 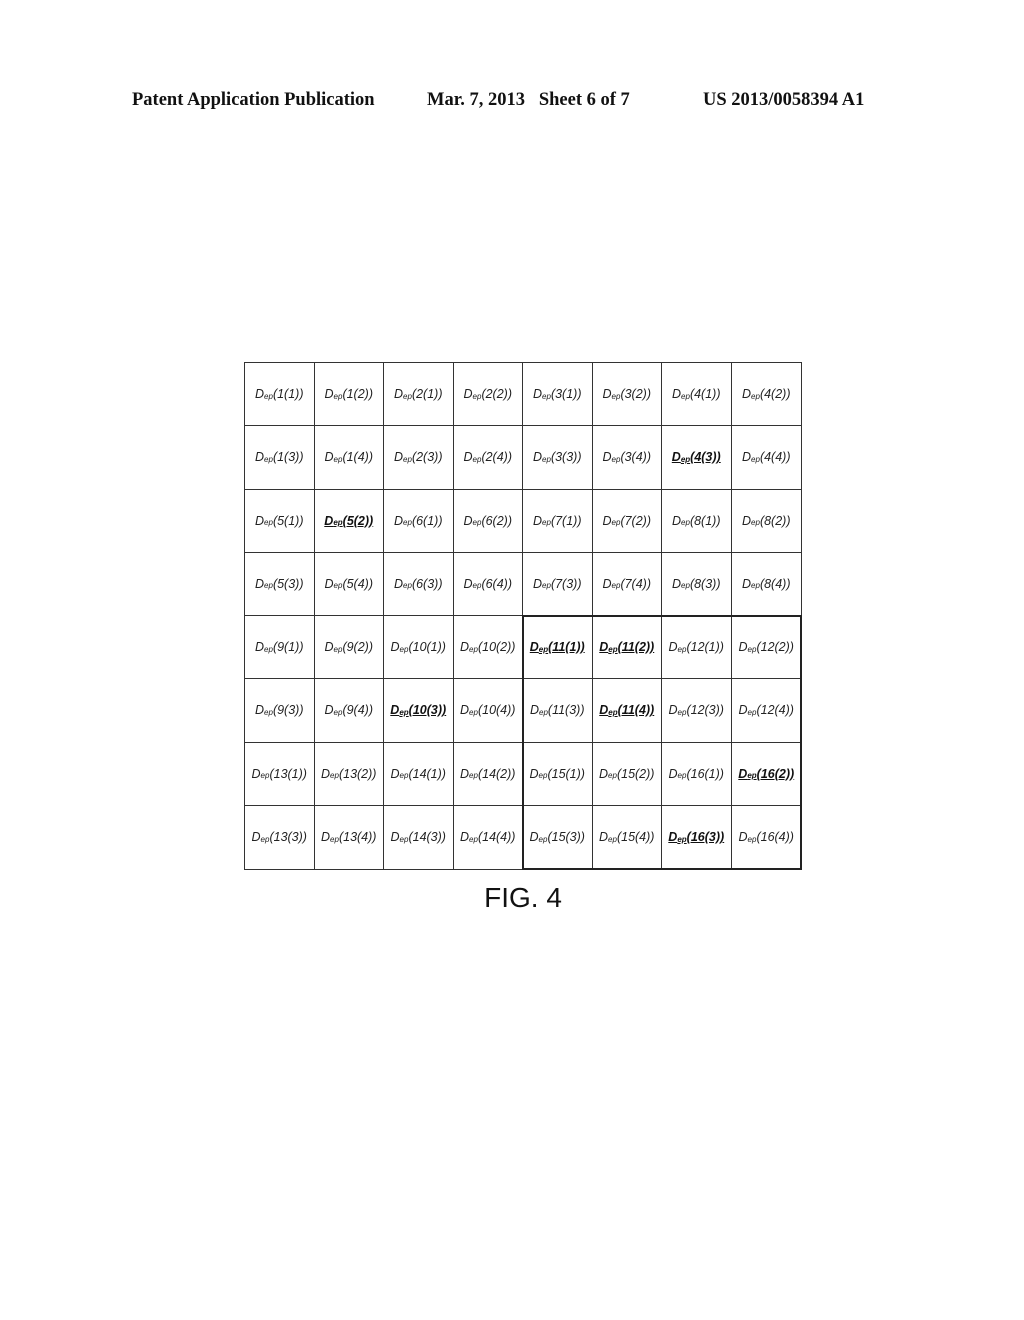 I want to click on cell-index: (7(4)), so click(x=635, y=583).